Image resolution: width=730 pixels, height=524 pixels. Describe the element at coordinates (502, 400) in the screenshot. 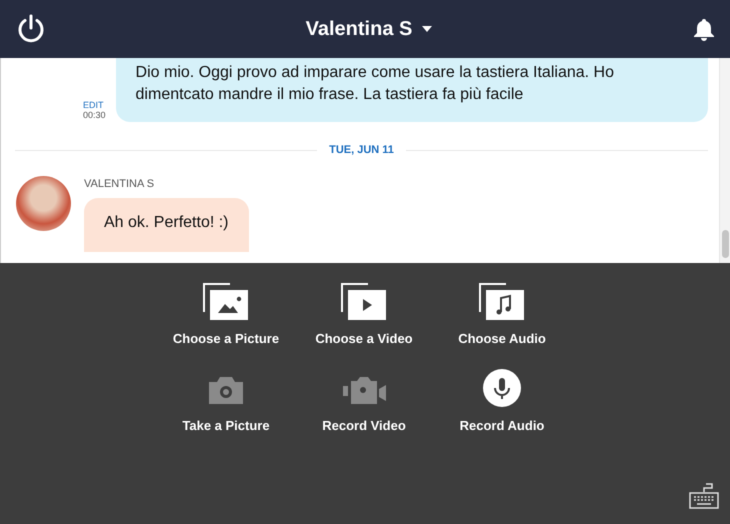

I see `attachment-option-button: Record Audio` at that location.